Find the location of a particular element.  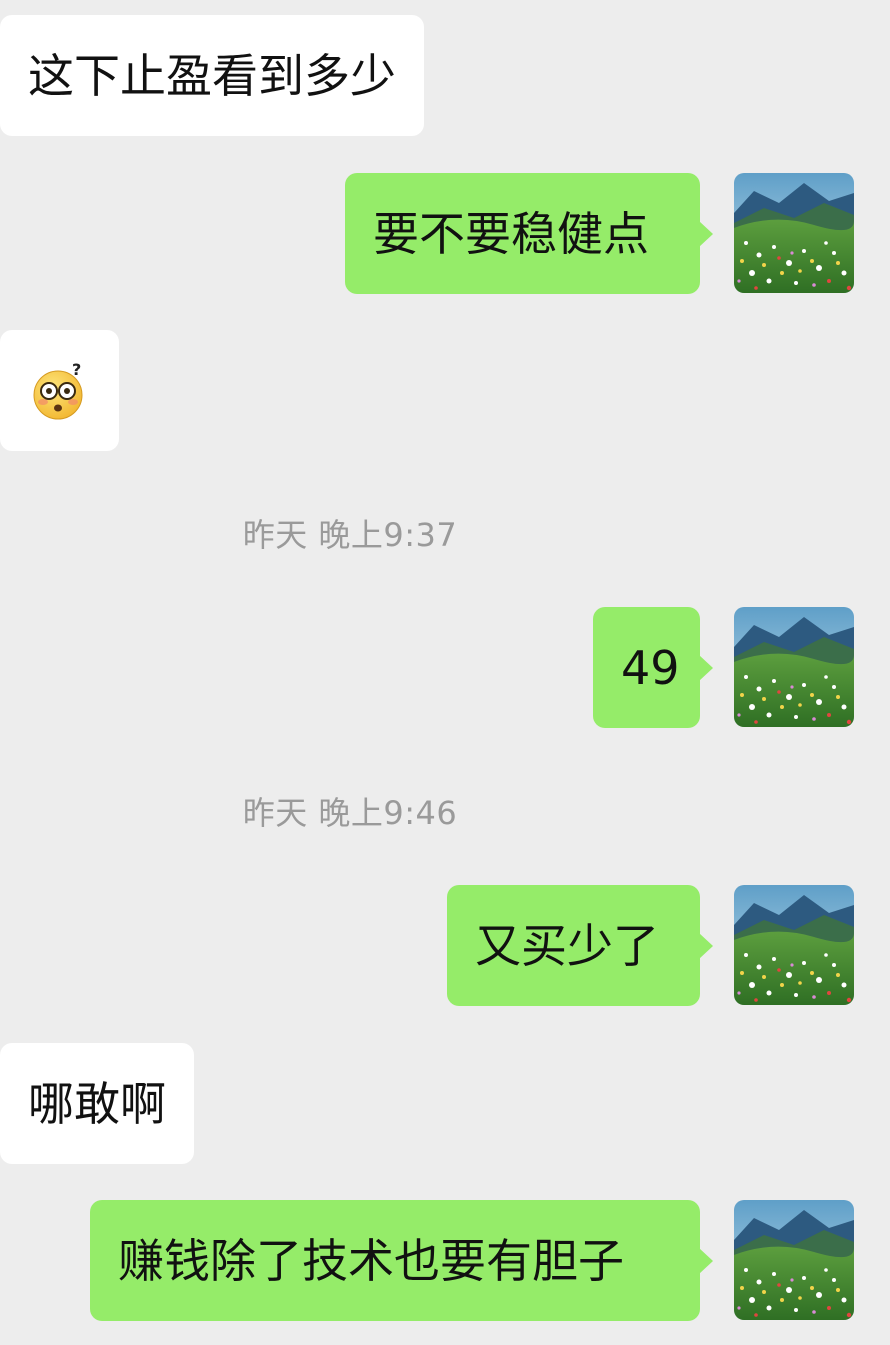

message-text: 赚钱除了技术也要有胆子 is located at coordinates (371, 1260).